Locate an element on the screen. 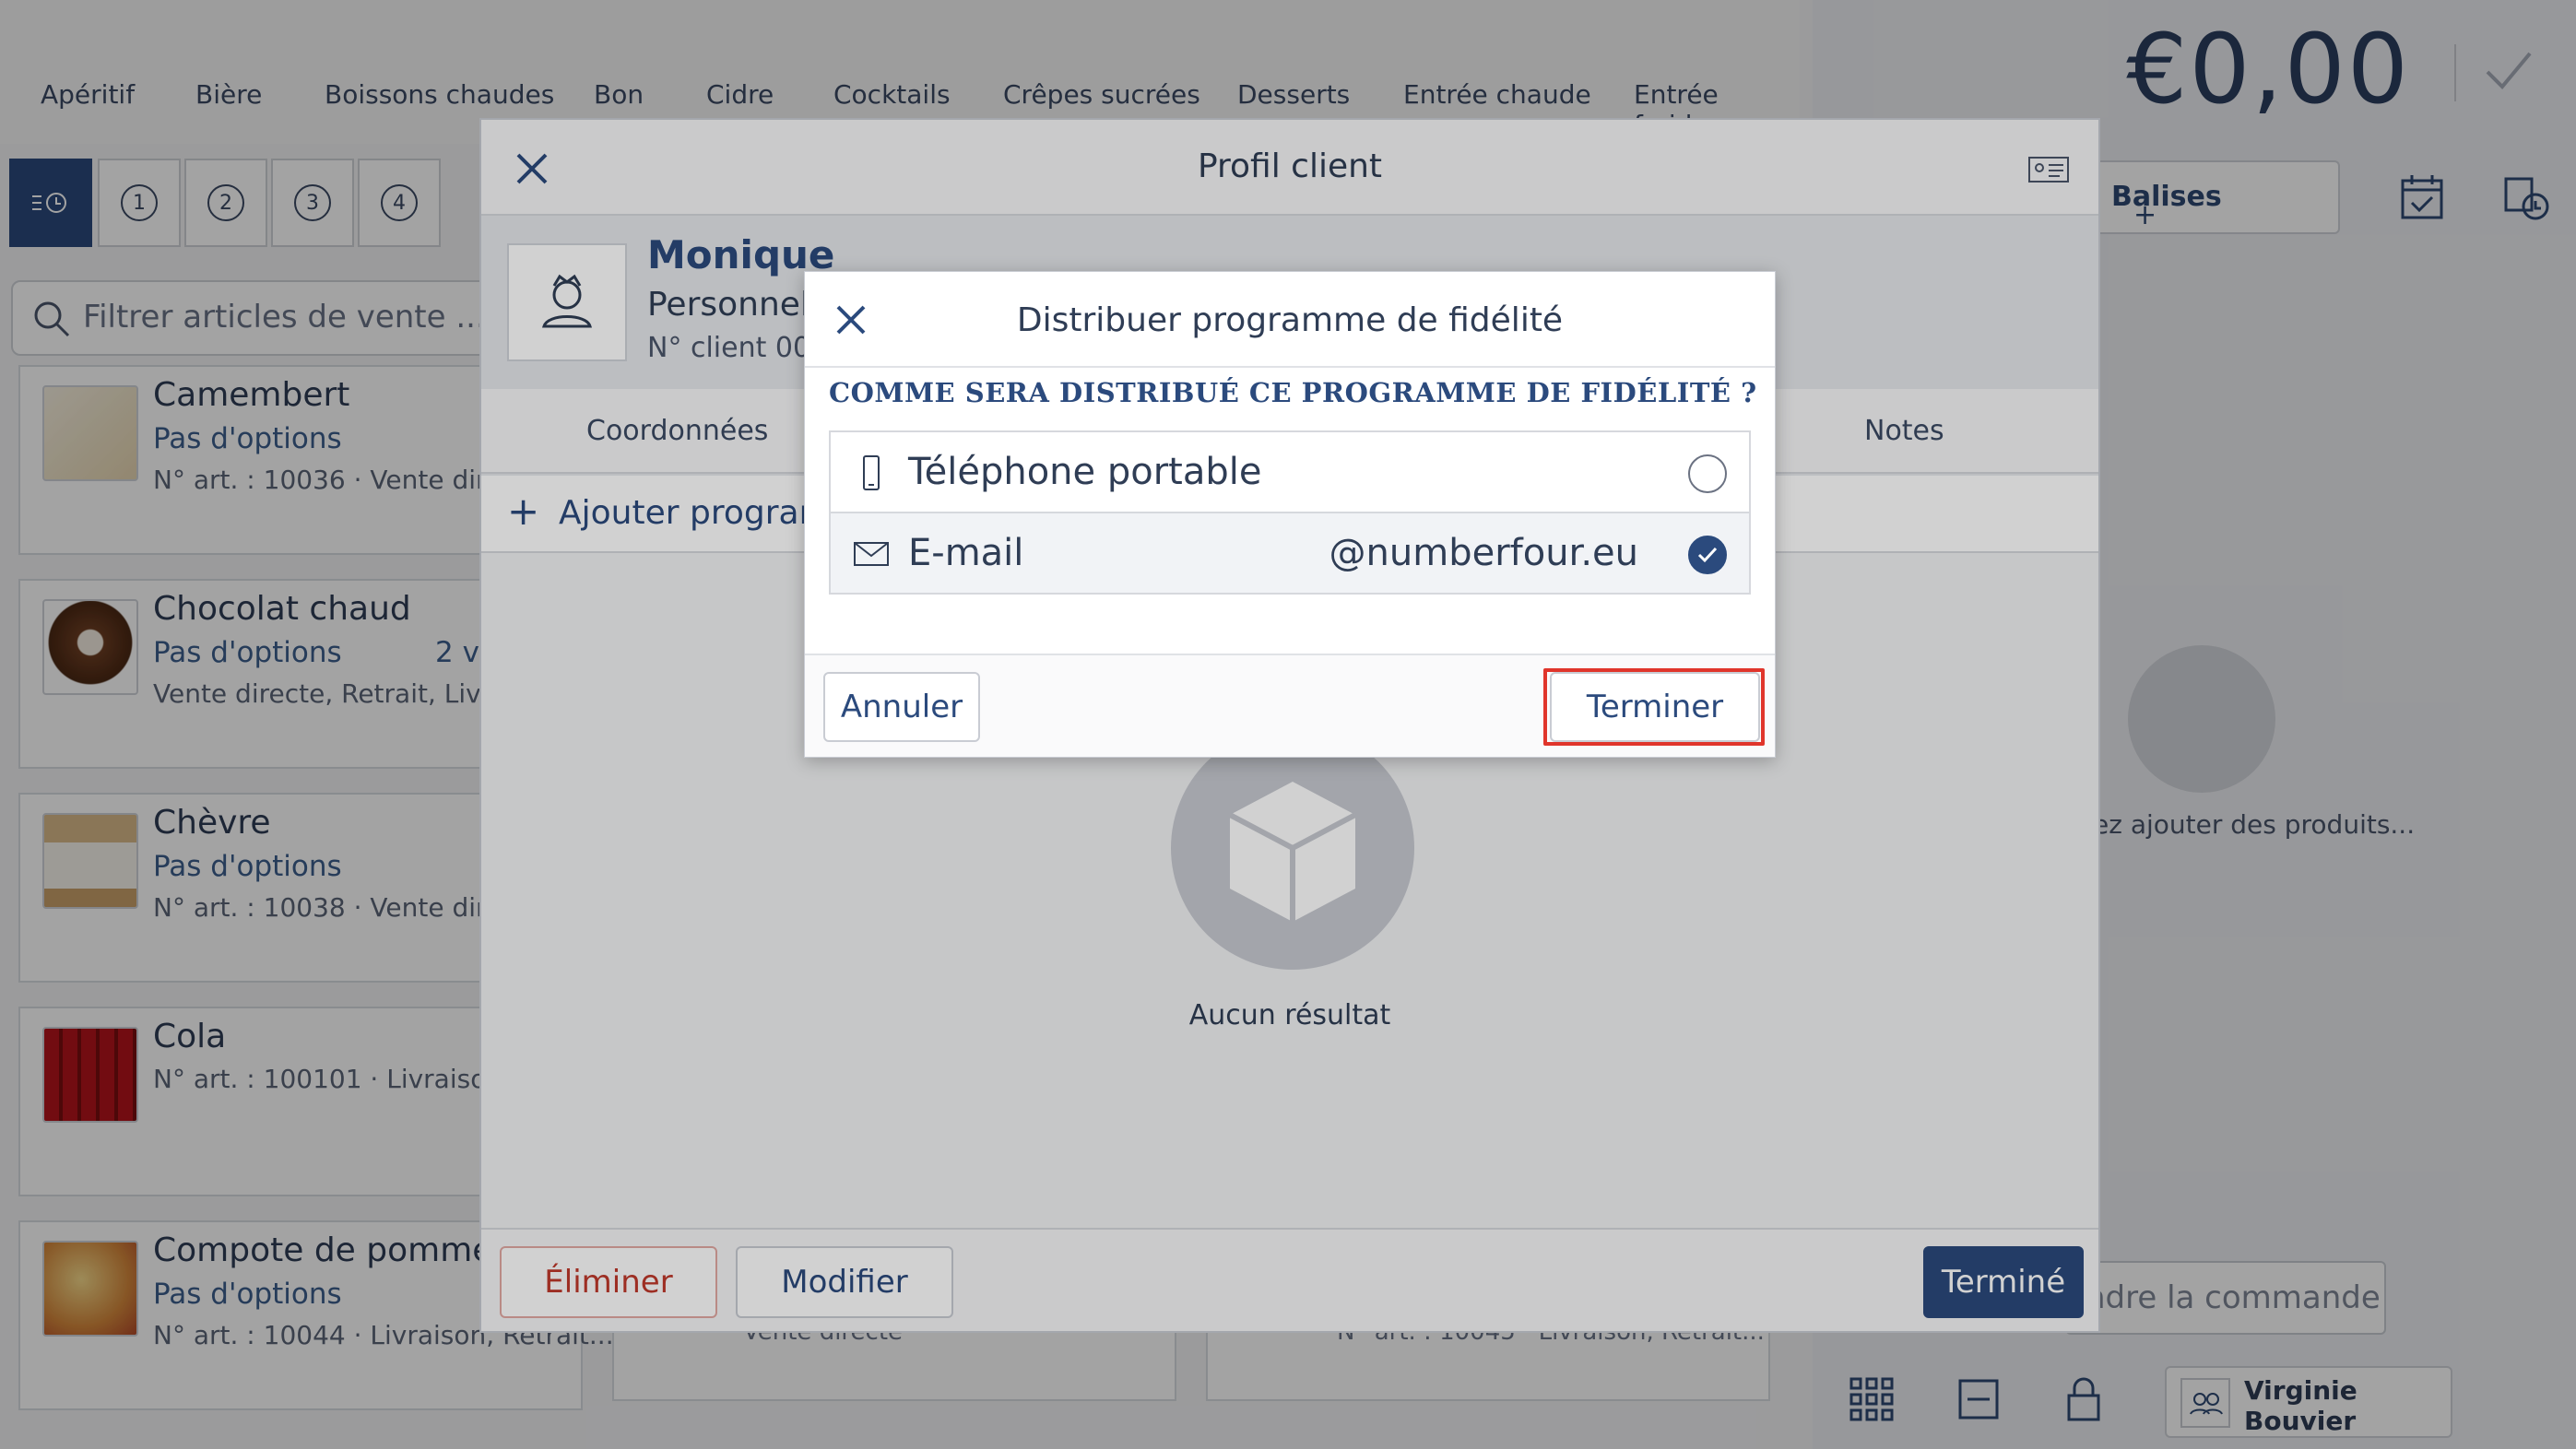 The image size is (2576, 1449). dialog-title: Distribuer programme de fidélité is located at coordinates (1290, 320).